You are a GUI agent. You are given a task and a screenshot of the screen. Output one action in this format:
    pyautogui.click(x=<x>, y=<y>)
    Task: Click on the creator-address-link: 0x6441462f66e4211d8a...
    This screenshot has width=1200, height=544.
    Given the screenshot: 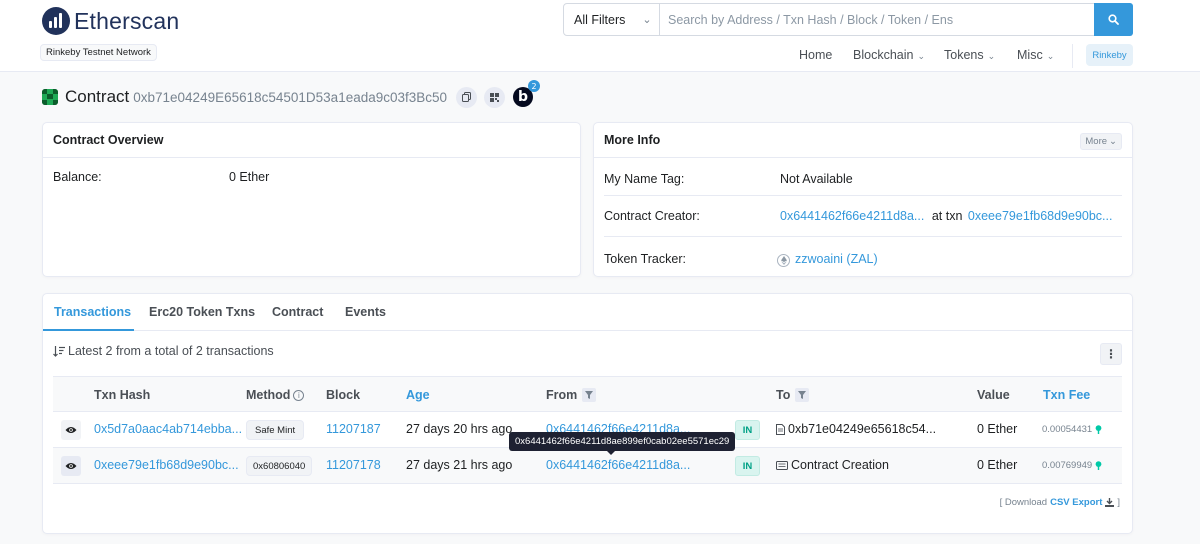 What is the action you would take?
    pyautogui.click(x=852, y=216)
    